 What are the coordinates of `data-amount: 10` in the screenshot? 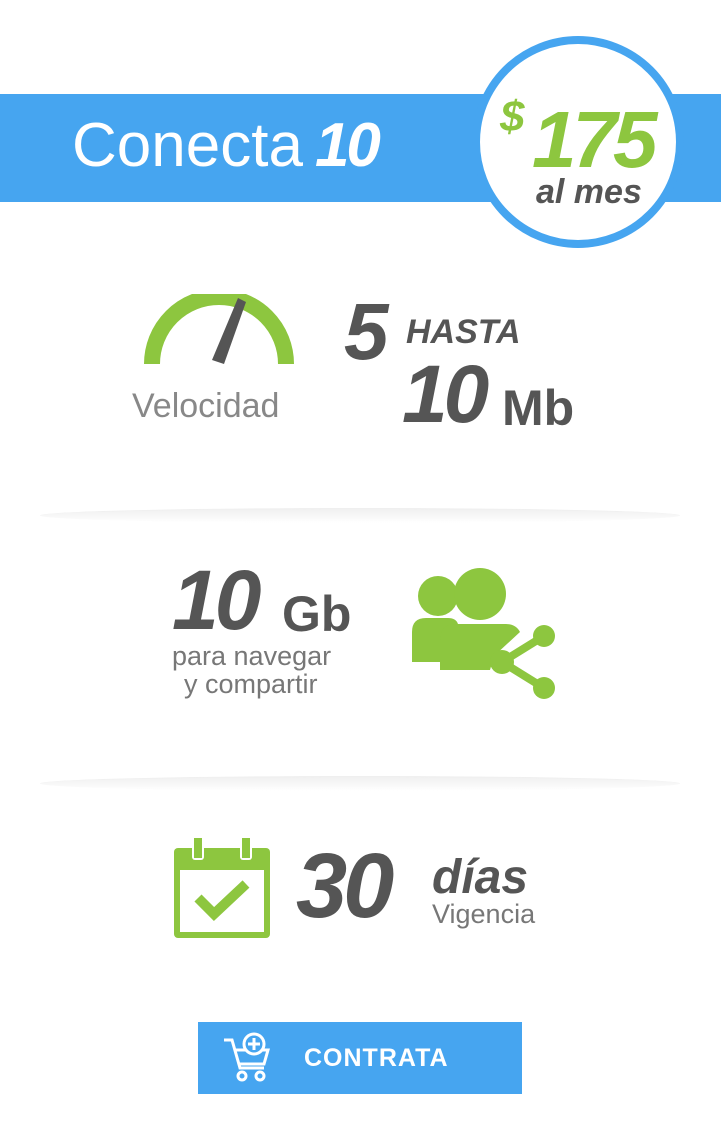 It's located at (216, 600).